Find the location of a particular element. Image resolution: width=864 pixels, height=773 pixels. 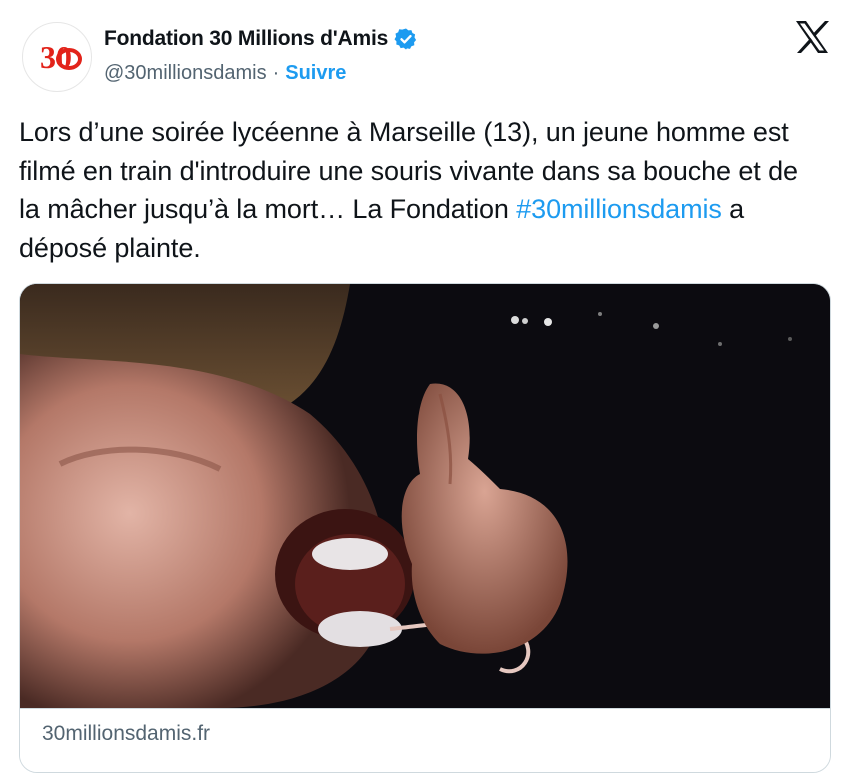

30-millions-damis-logo-icon: 30 is located at coordinates (61, 57).